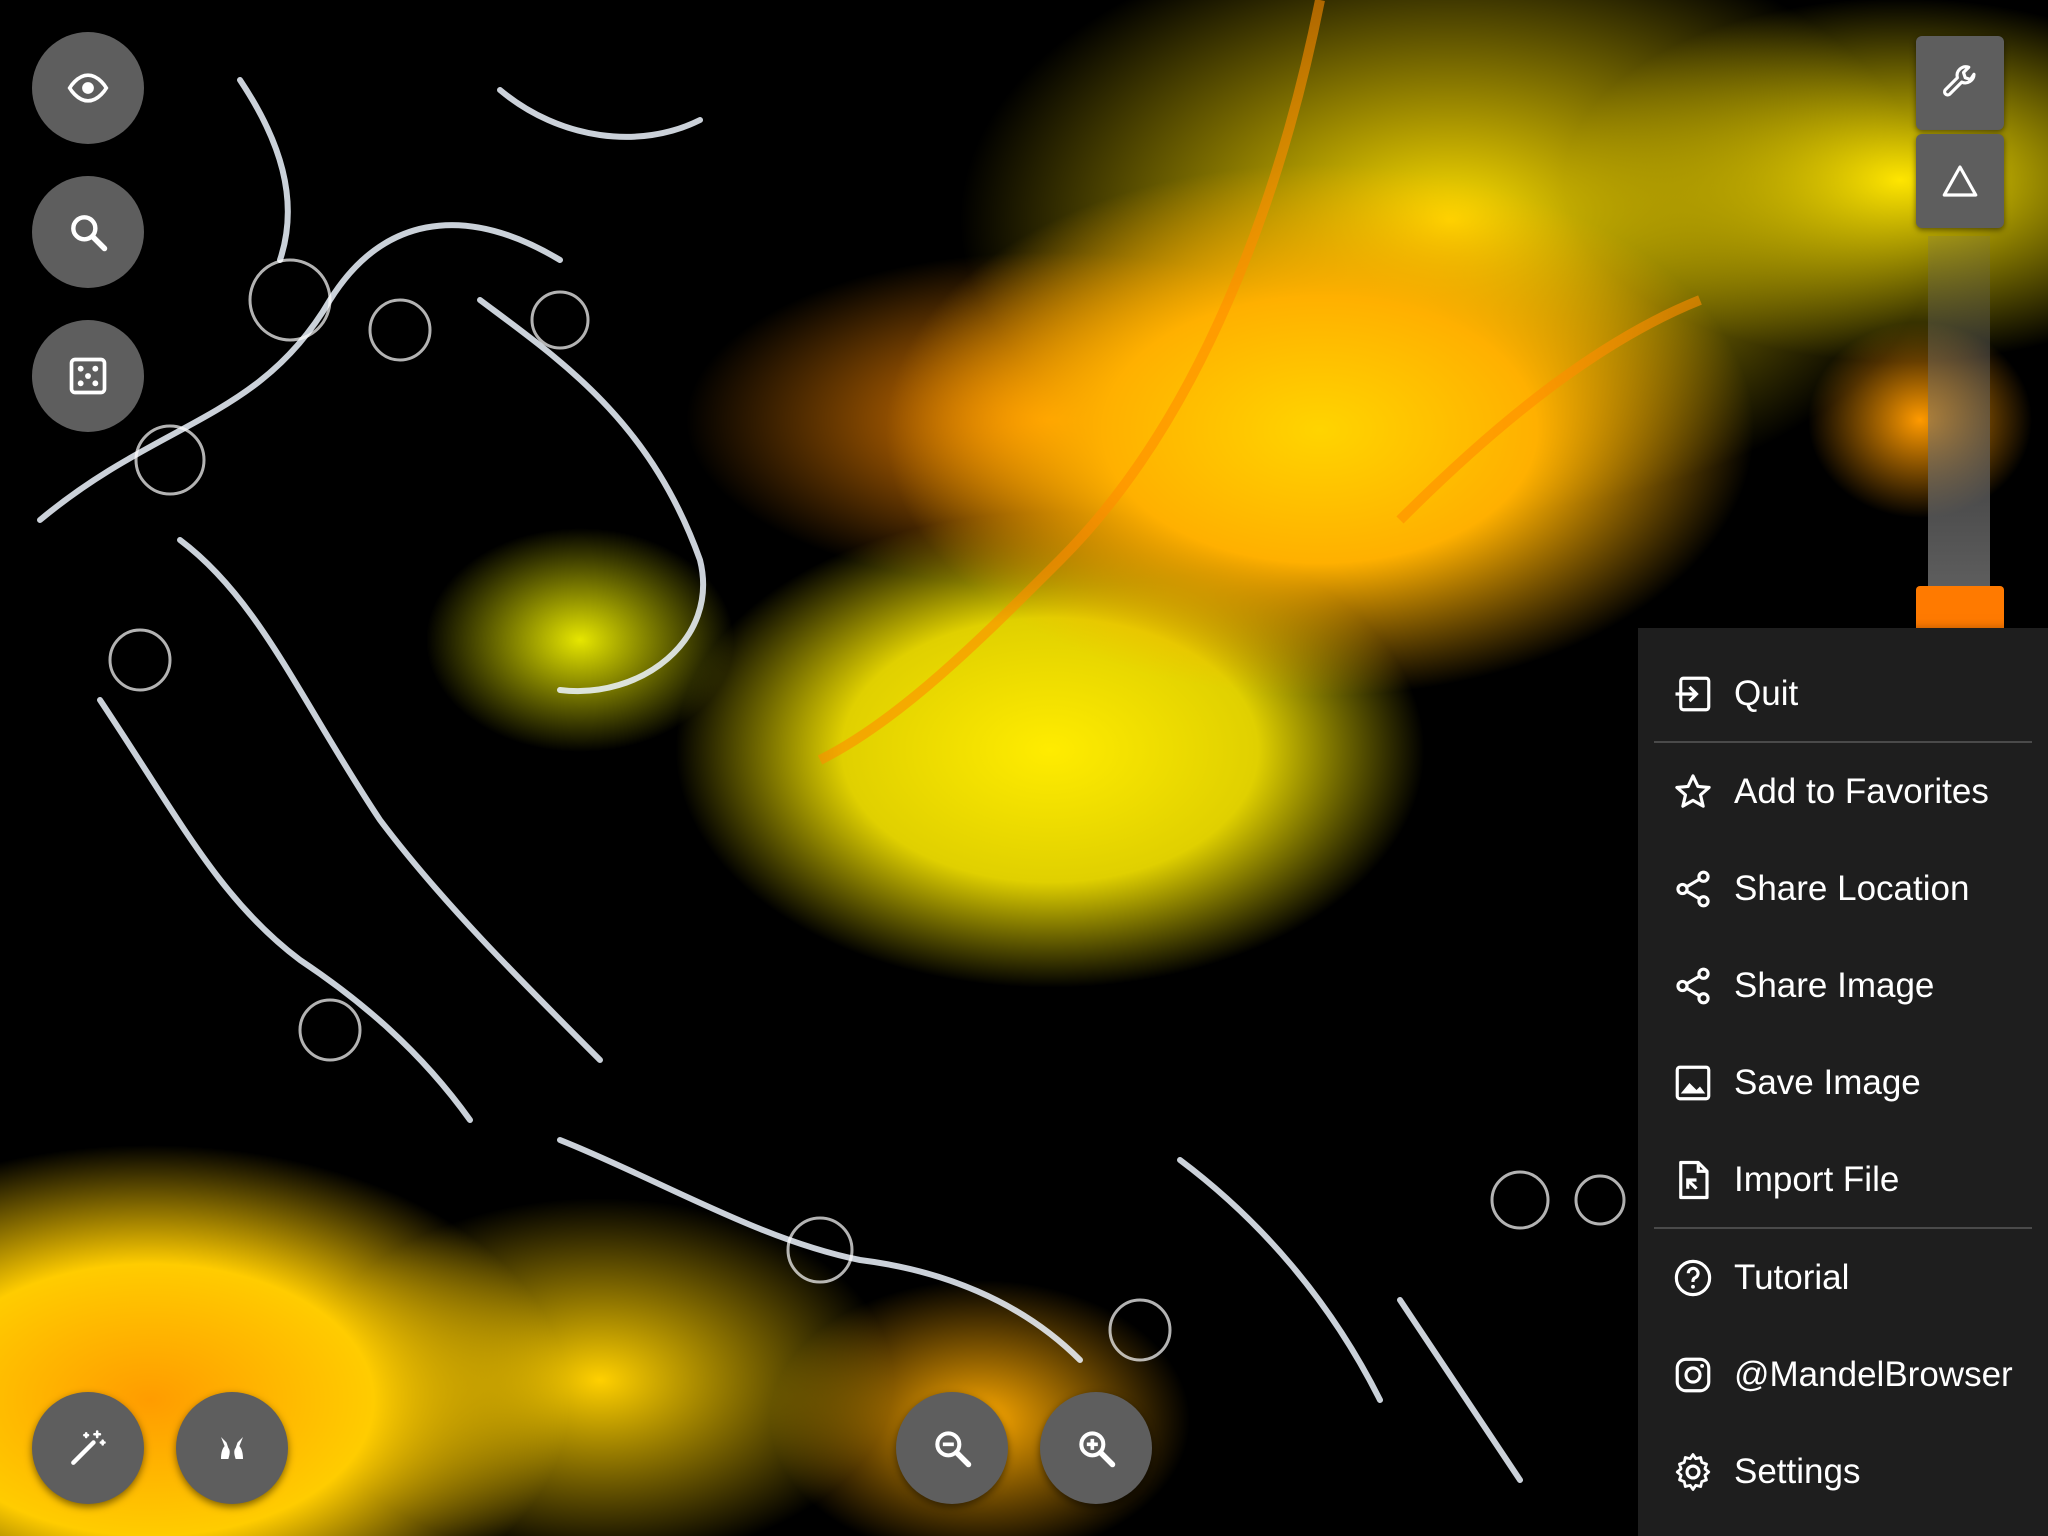 The image size is (2048, 1536). Describe the element at coordinates (1960, 608) in the screenshot. I see `iteration-slider-handle` at that location.